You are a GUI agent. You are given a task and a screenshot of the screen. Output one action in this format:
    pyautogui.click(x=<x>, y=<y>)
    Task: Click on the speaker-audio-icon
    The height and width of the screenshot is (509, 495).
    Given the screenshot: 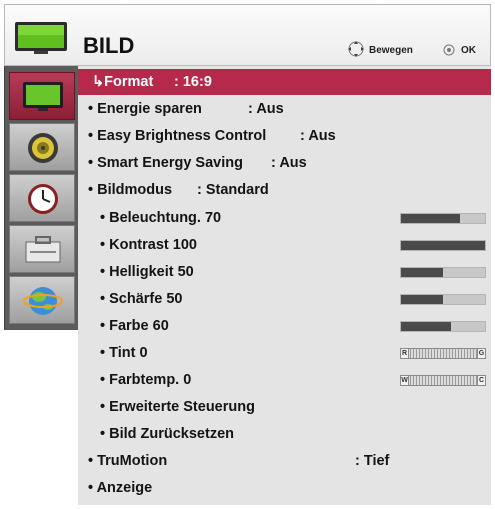 What is the action you would take?
    pyautogui.click(x=43, y=148)
    